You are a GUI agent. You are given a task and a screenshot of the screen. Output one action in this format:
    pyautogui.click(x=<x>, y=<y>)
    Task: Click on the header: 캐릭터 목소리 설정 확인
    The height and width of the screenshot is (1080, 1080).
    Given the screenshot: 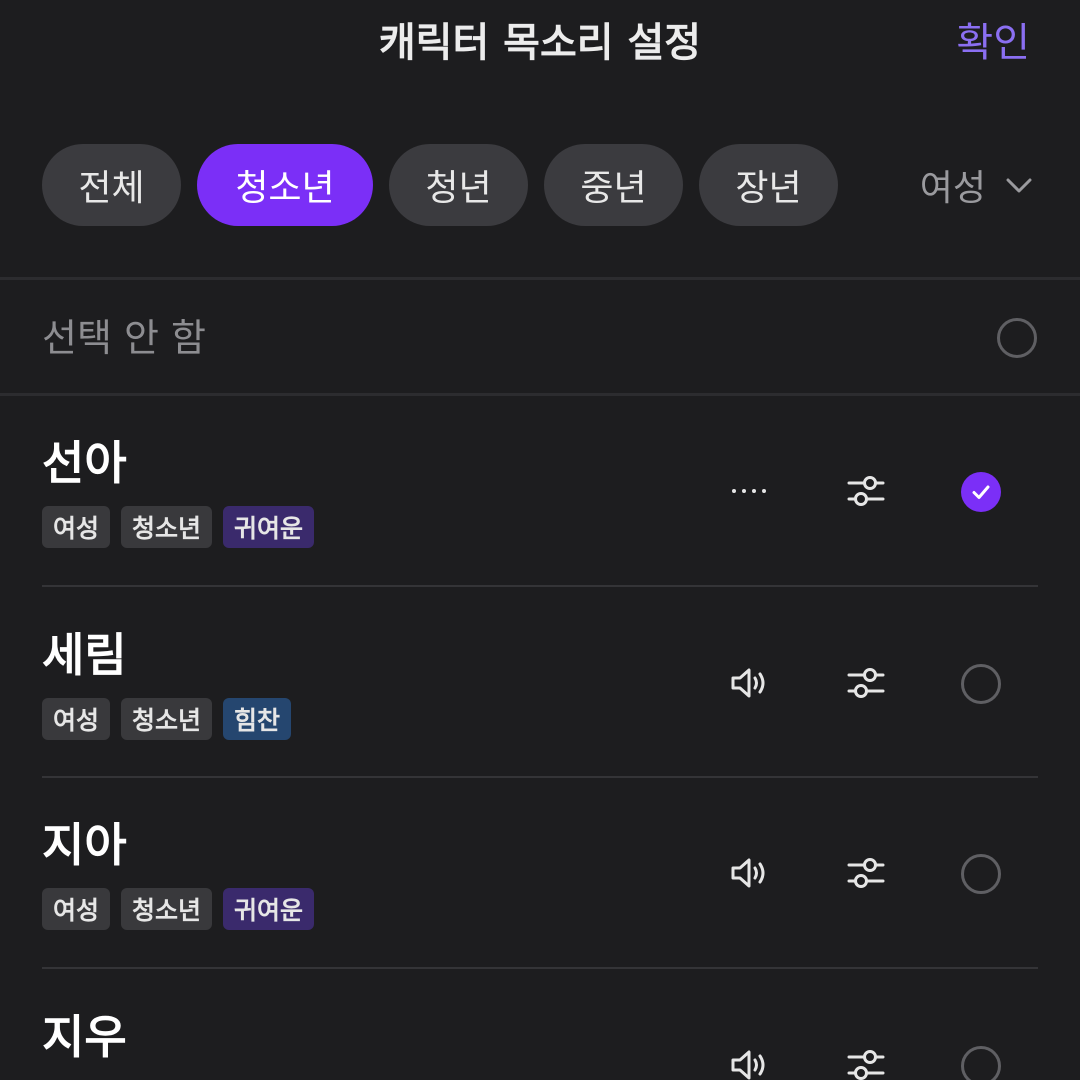 What is the action you would take?
    pyautogui.click(x=540, y=45)
    